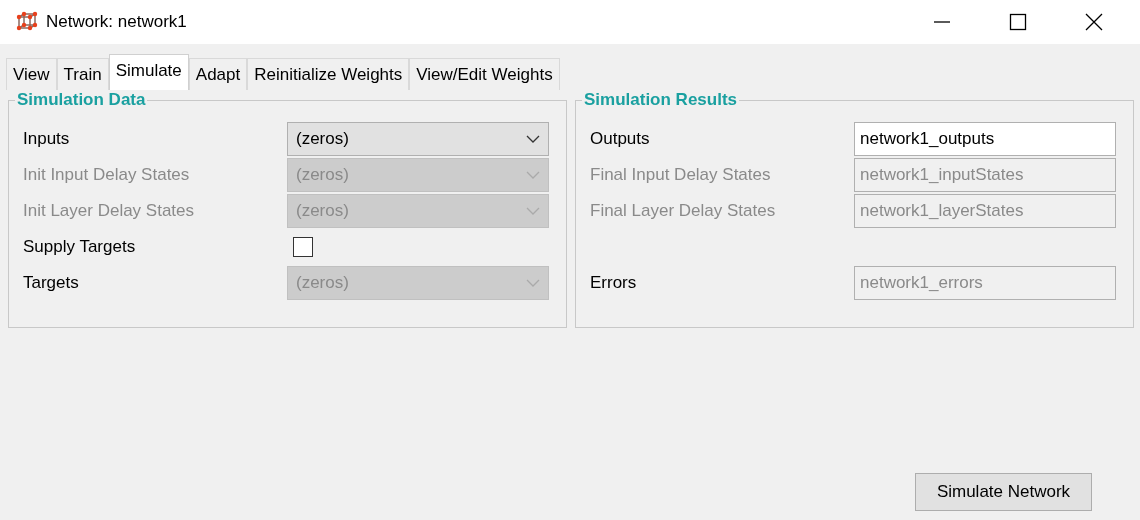  Describe the element at coordinates (107, 174) in the screenshot. I see `field-label: Init Input Delay States` at that location.